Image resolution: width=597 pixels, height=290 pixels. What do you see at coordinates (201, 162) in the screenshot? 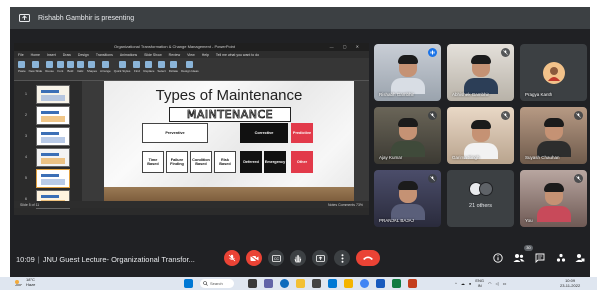
I see `maintenance-type-condition-based: Condition Based` at bounding box center [201, 162].